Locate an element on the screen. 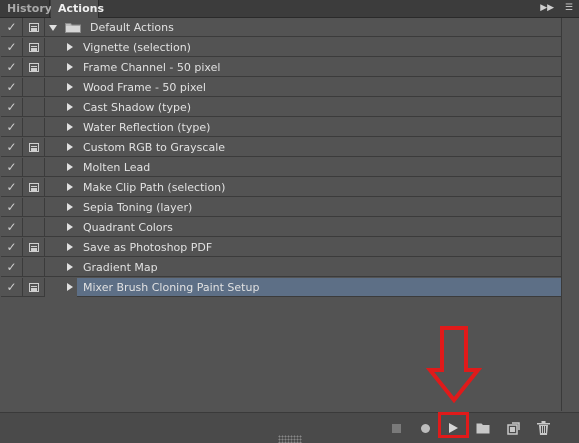 Image resolution: width=579 pixels, height=443 pixels. action-cell: Custom RGB to Grayscale is located at coordinates (303, 147).